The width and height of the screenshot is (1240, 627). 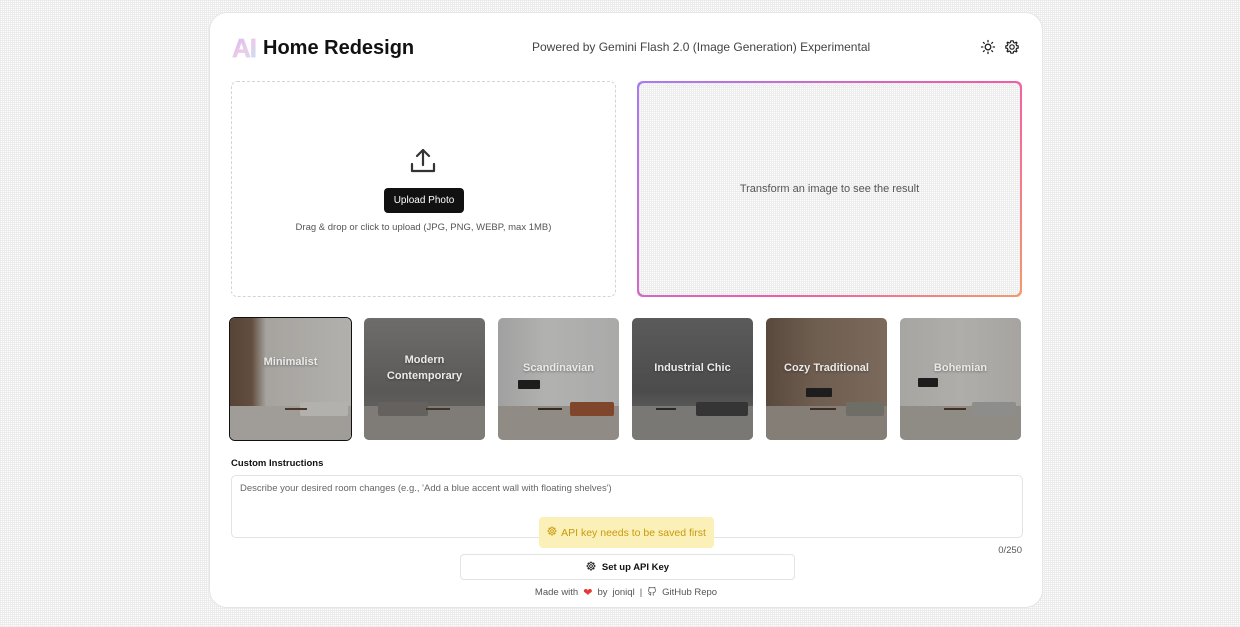 I want to click on footer-by: by, so click(x=602, y=592).